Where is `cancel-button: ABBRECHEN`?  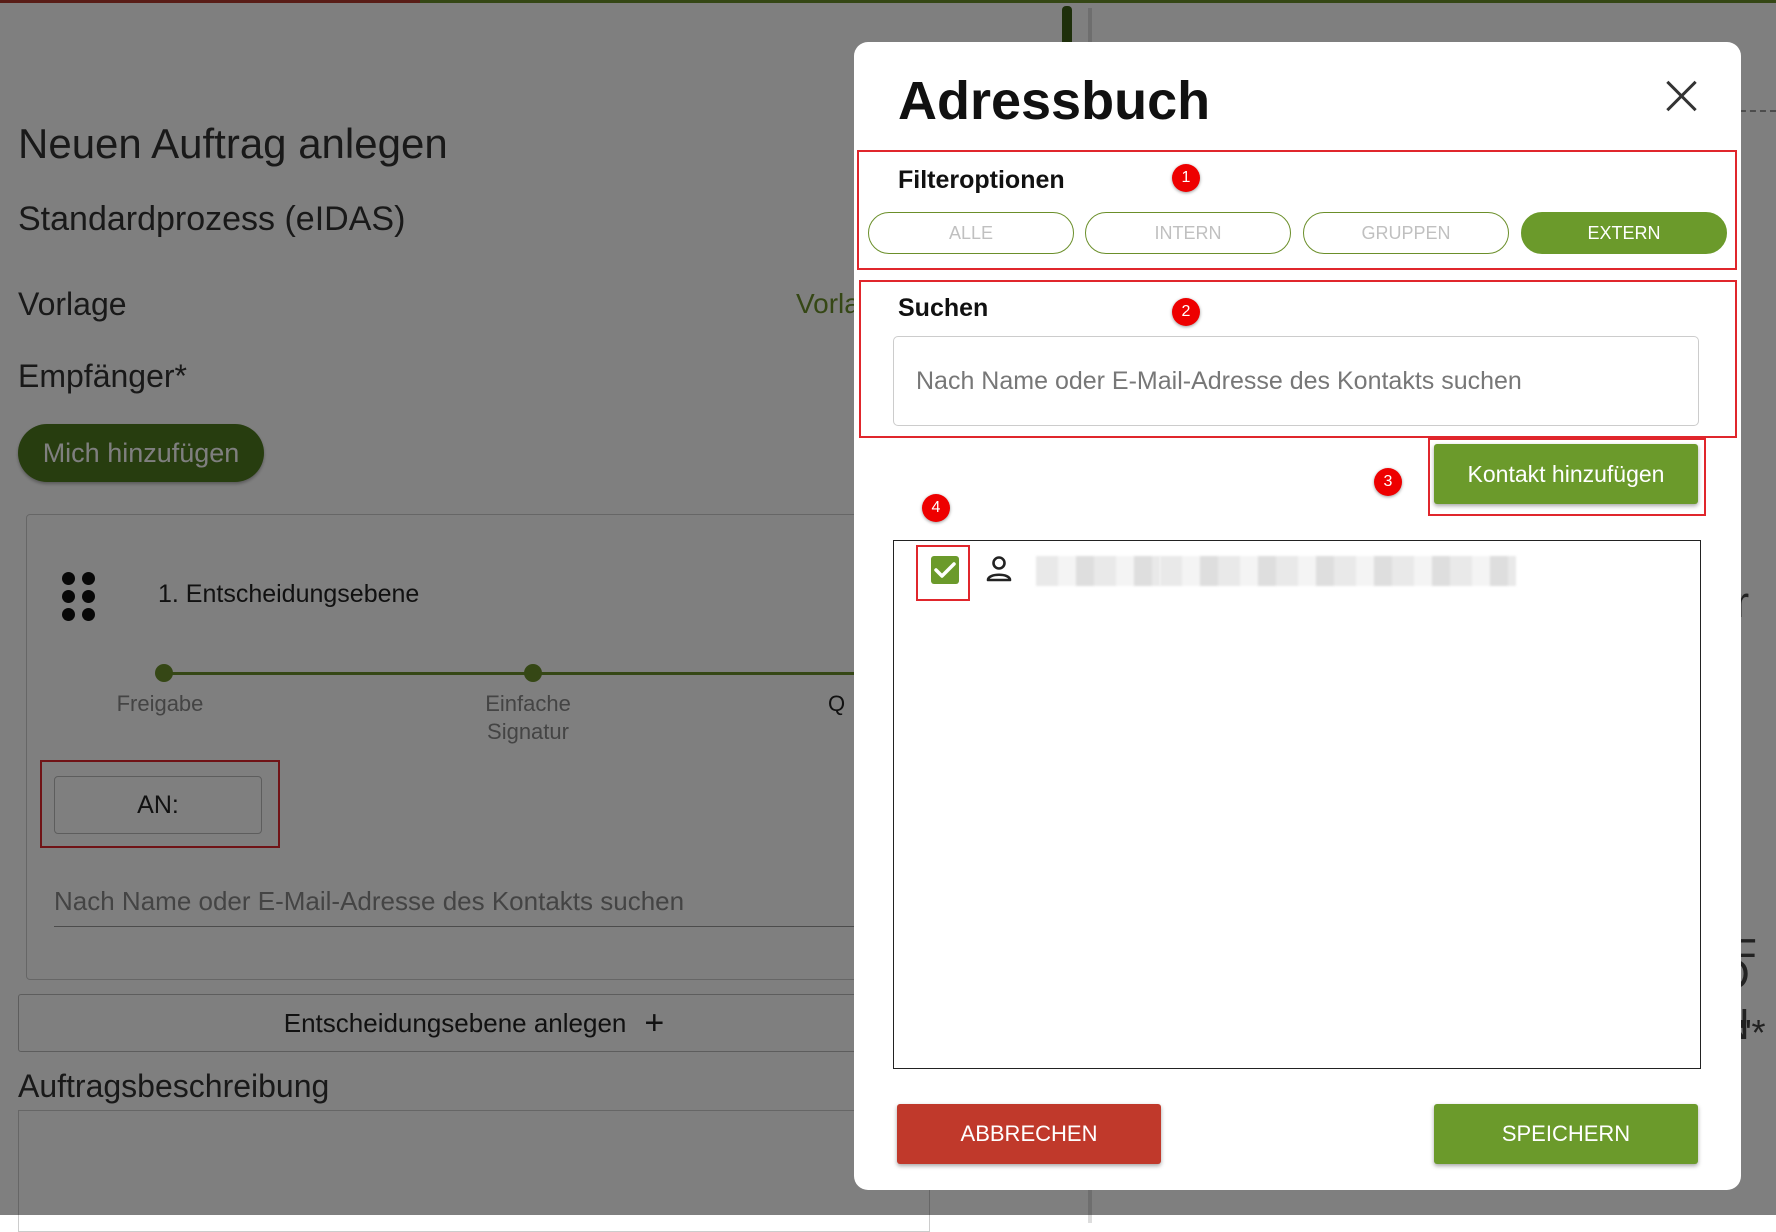
cancel-button: ABBRECHEN is located at coordinates (1029, 1134).